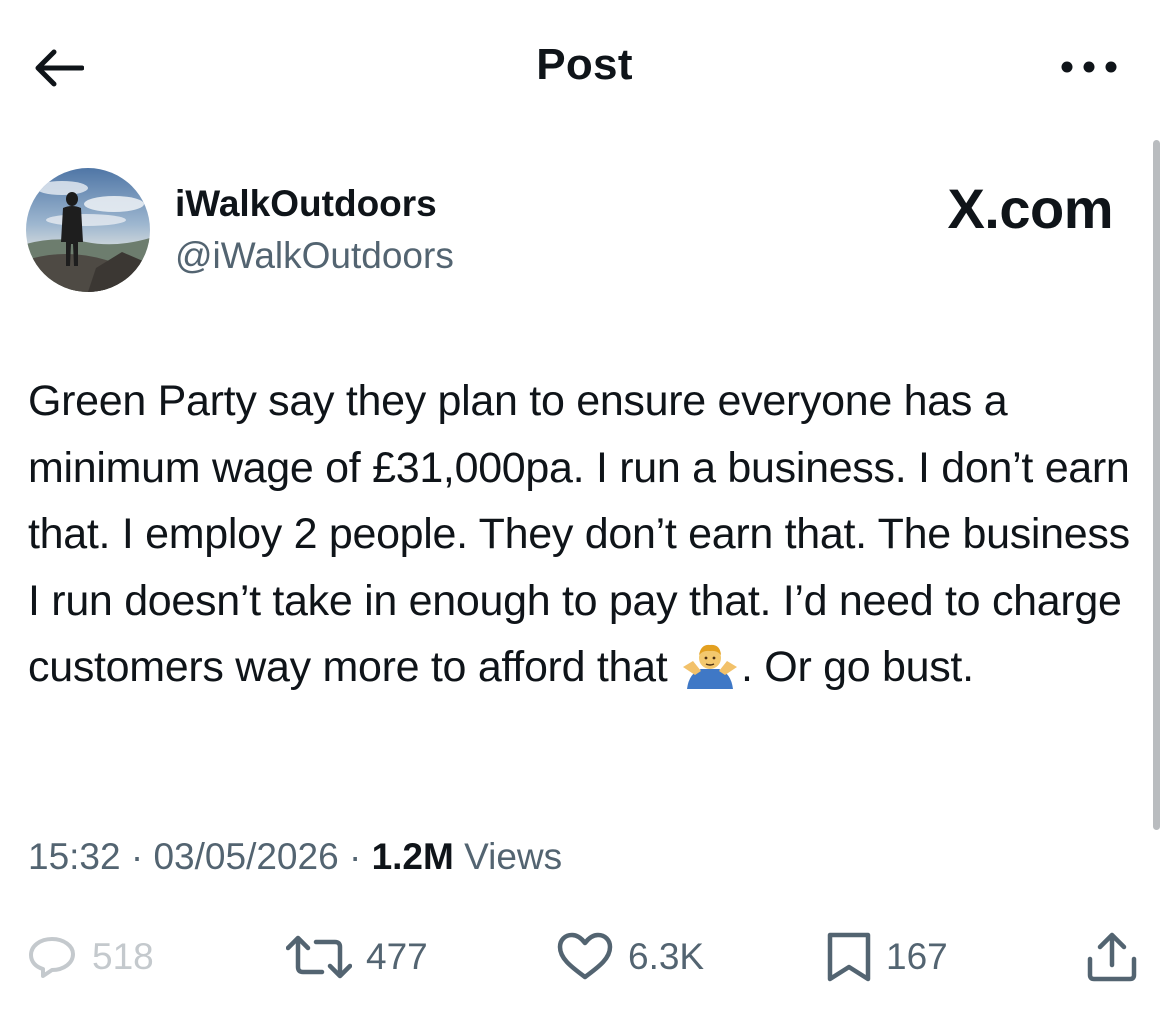  Describe the element at coordinates (123, 956) in the screenshot. I see `reply-count: 518` at that location.